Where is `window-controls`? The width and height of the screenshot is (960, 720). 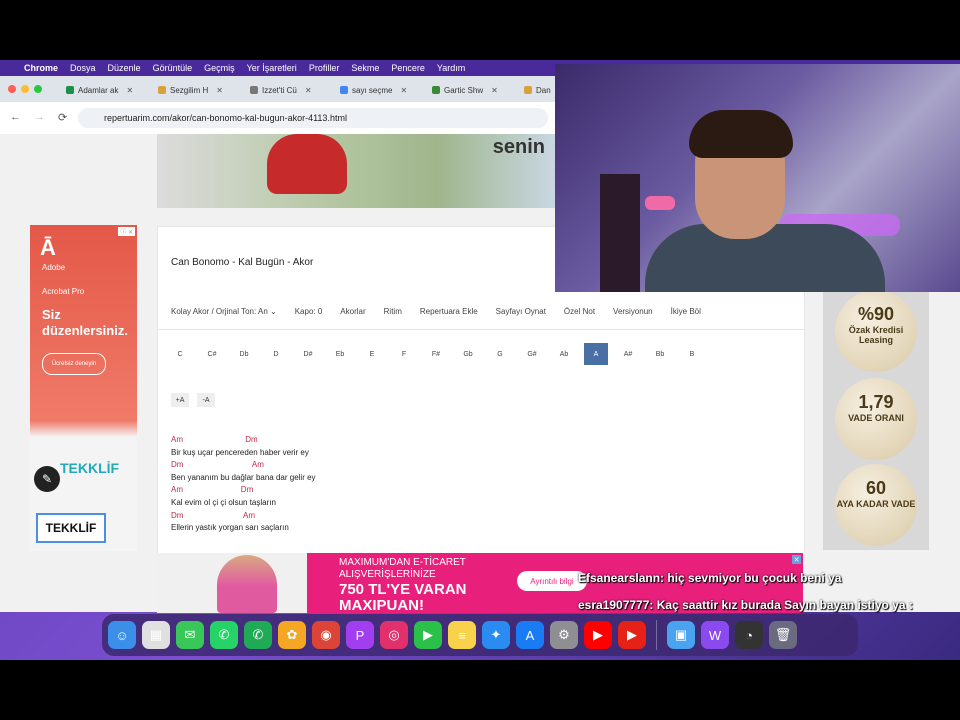 window-controls is located at coordinates (25, 89).